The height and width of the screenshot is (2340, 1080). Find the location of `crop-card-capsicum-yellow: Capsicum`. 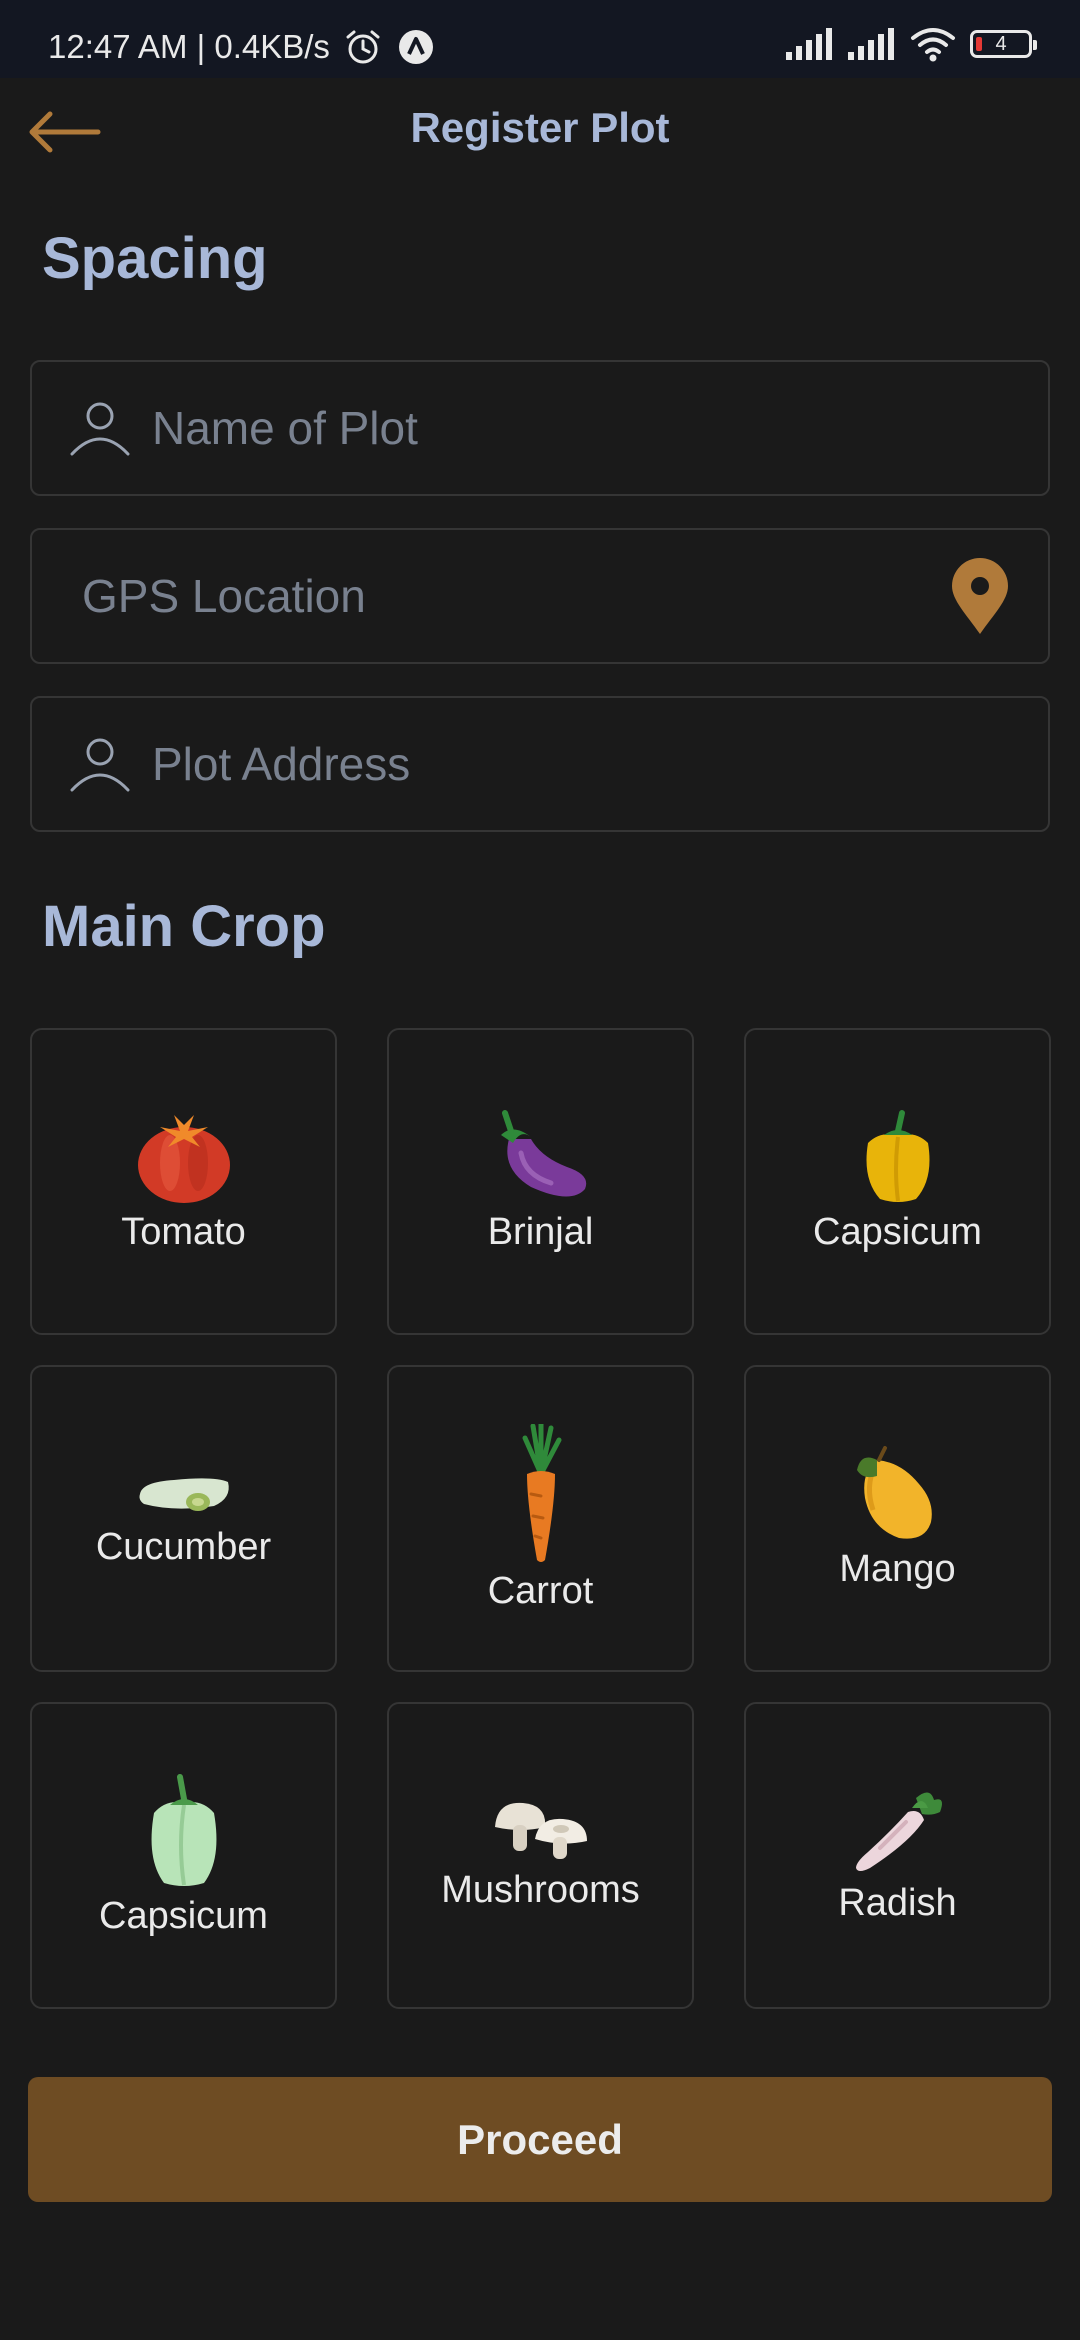

crop-card-capsicum-yellow: Capsicum is located at coordinates (897, 1181).